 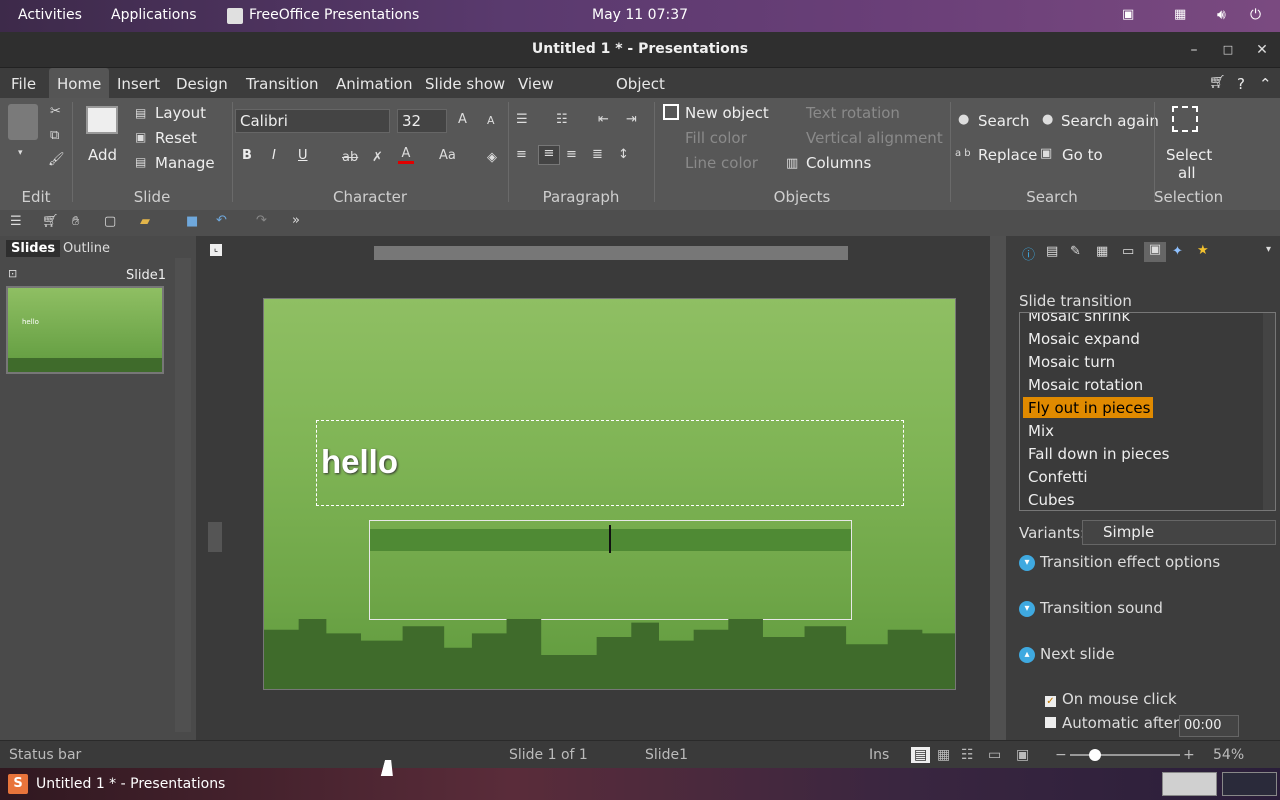 What do you see at coordinates (721, 163) in the screenshot?
I see `line-color-button: Line color` at bounding box center [721, 163].